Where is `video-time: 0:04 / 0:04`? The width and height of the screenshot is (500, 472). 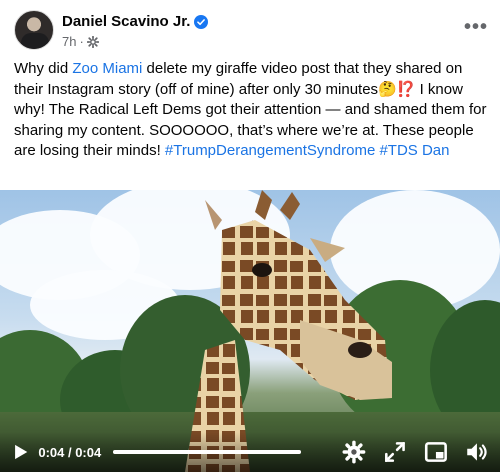 video-time: 0:04 / 0:04 is located at coordinates (70, 452).